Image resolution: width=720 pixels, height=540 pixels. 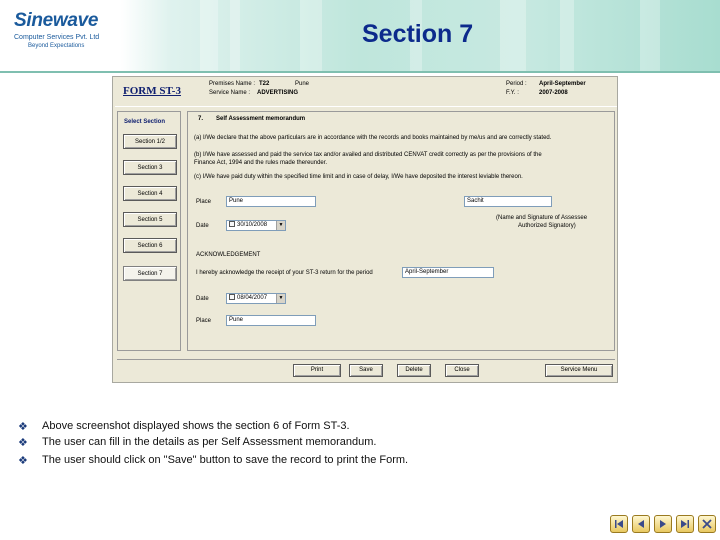 What do you see at coordinates (232, 84) in the screenshot?
I see `premises-label: Premises Name :` at bounding box center [232, 84].